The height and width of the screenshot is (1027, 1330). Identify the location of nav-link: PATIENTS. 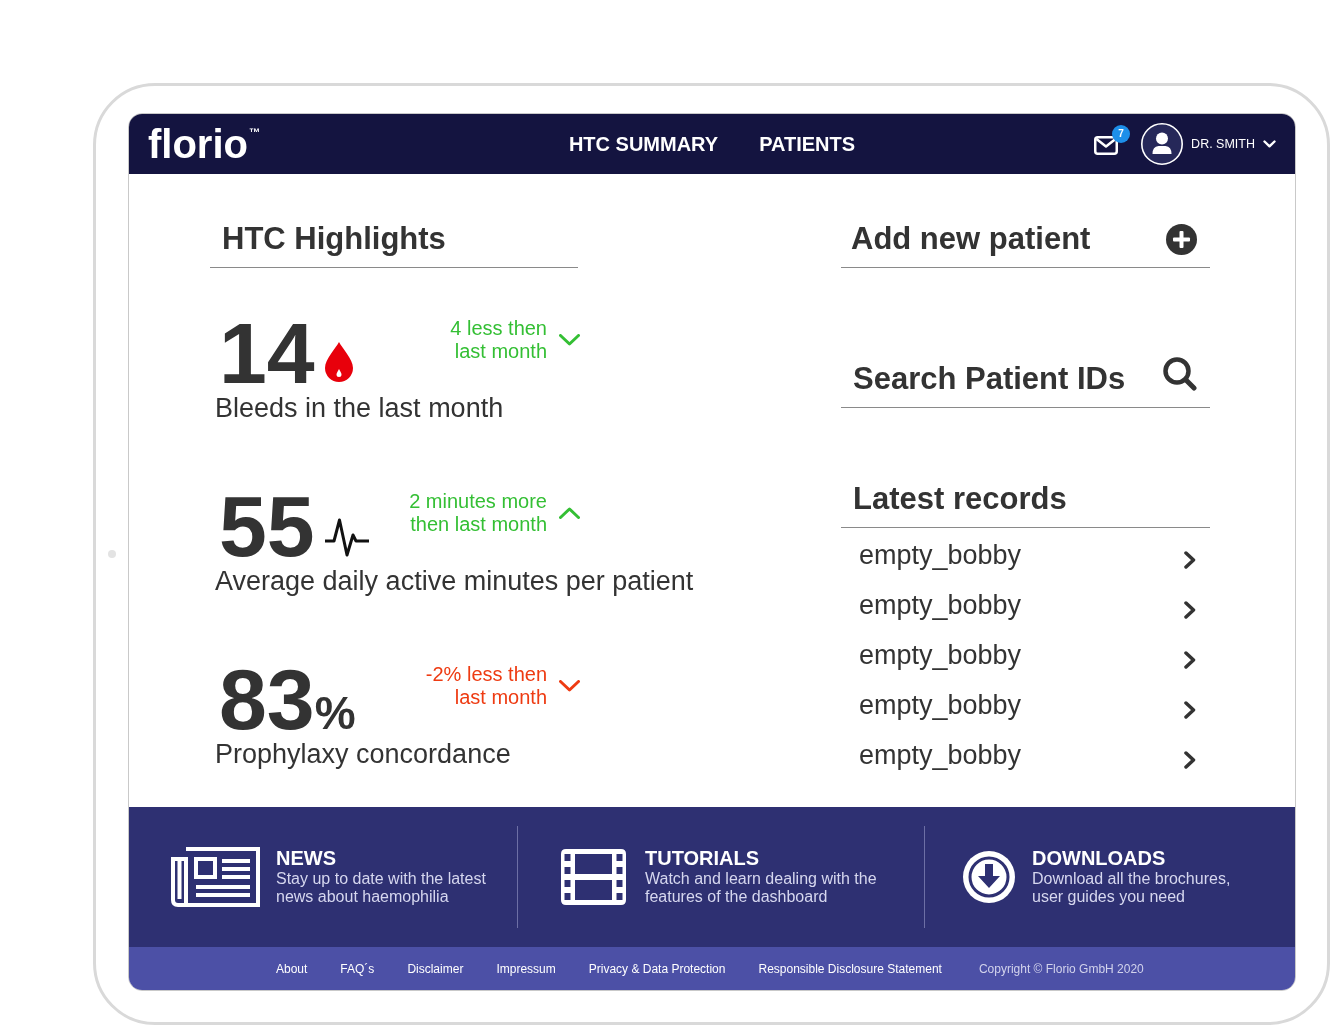
(807, 144).